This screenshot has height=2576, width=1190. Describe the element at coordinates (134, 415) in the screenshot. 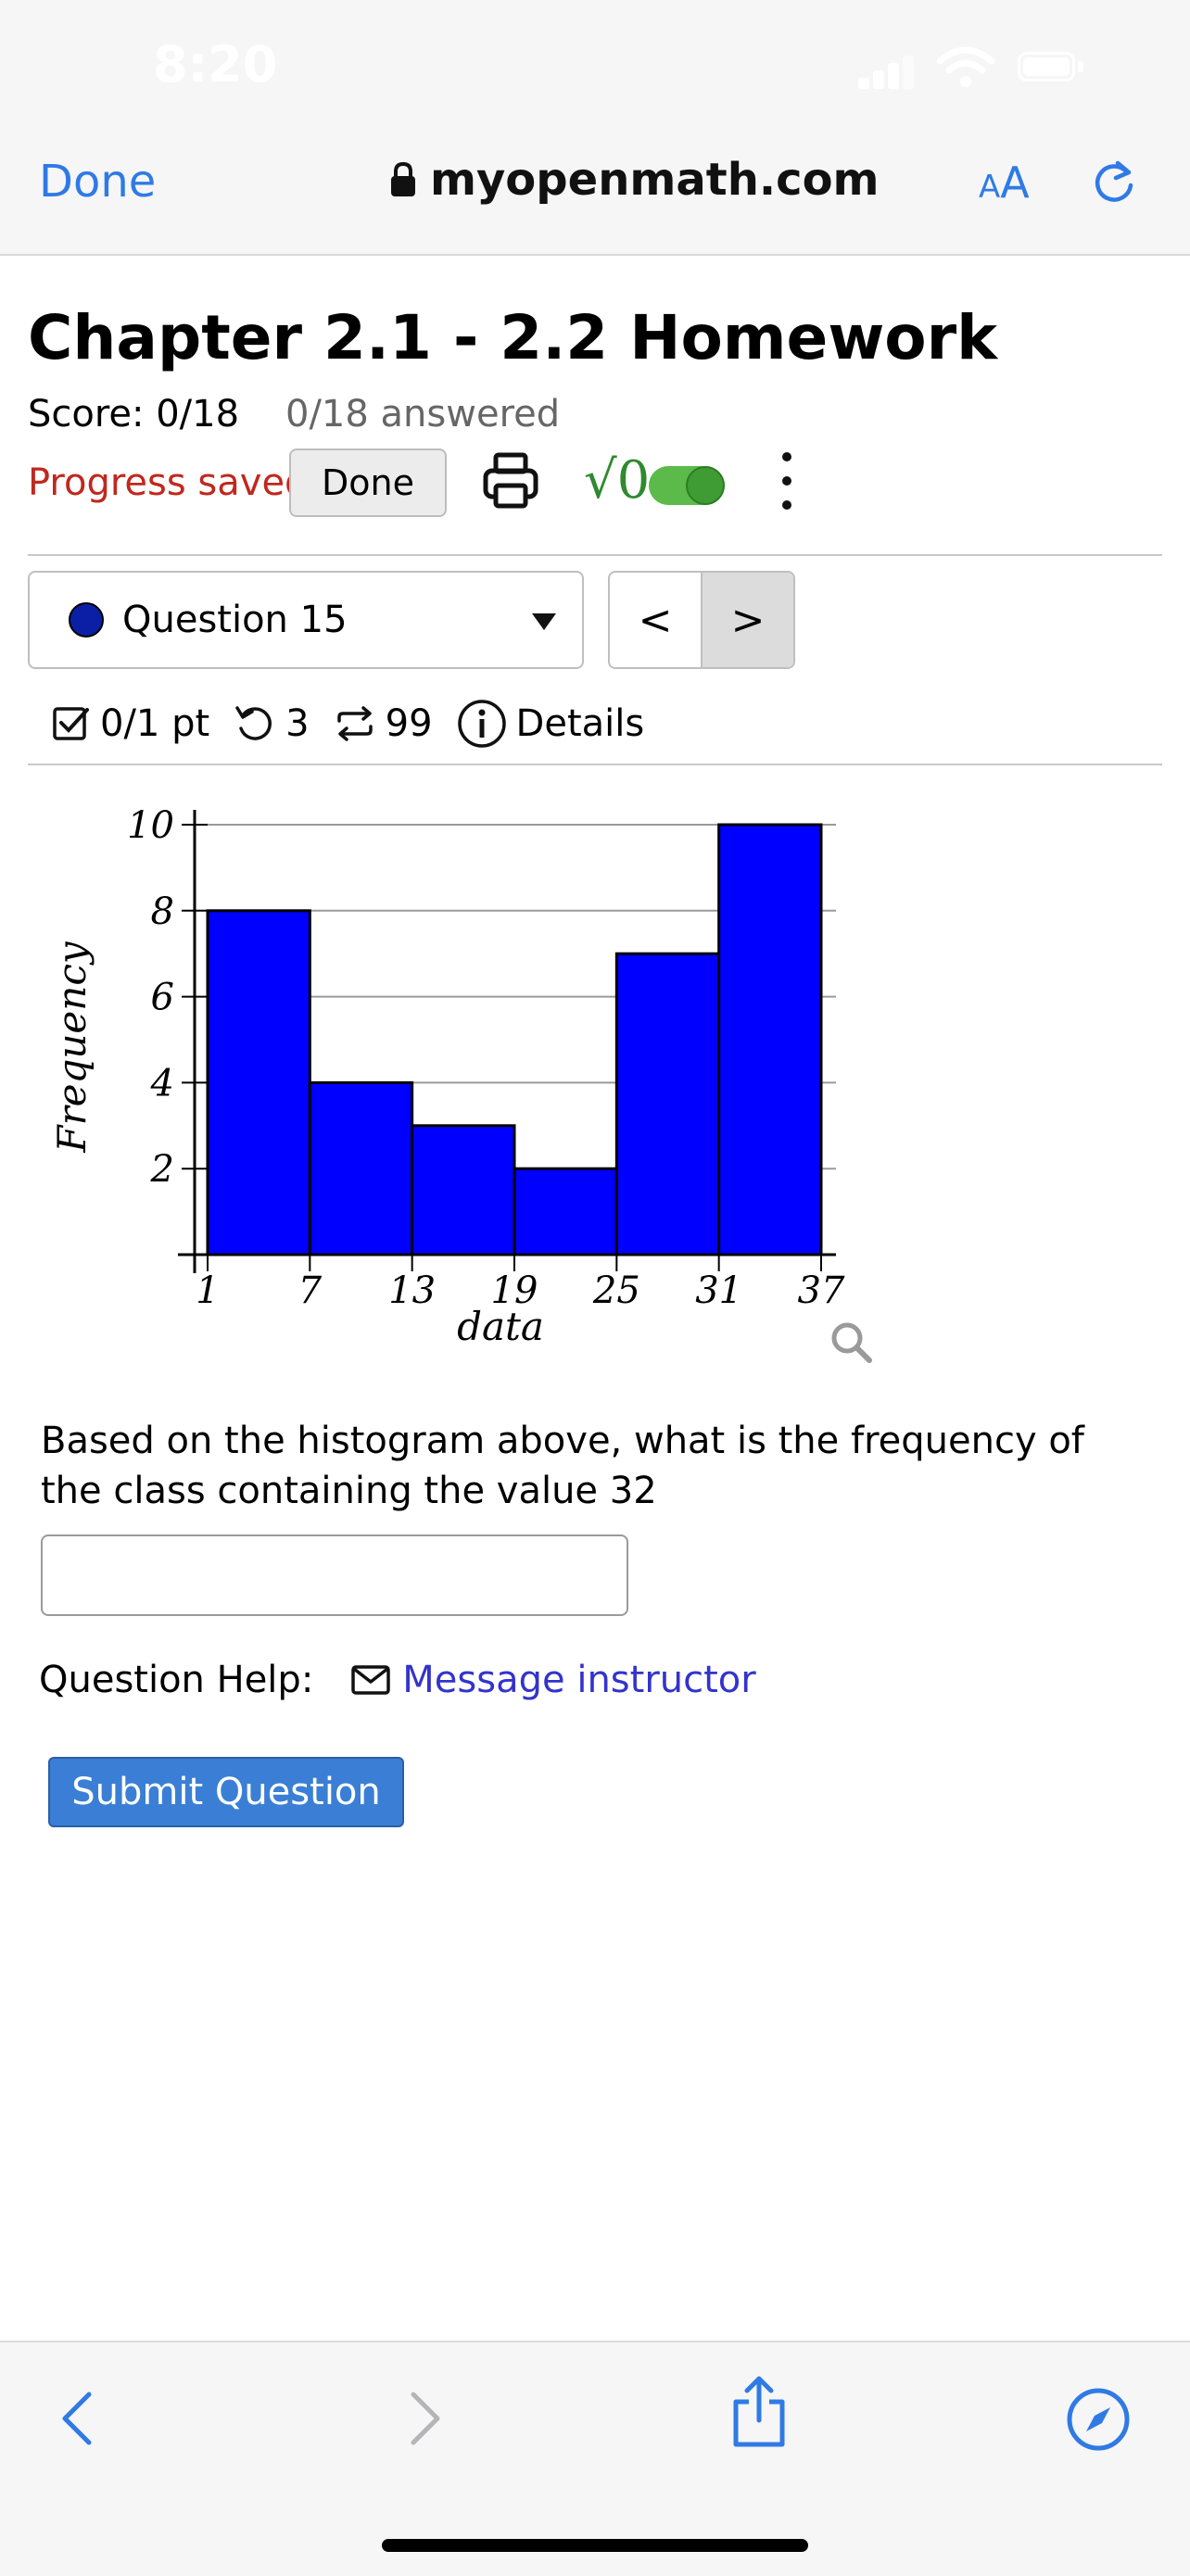

I see `score-text: Score: 0/18` at that location.